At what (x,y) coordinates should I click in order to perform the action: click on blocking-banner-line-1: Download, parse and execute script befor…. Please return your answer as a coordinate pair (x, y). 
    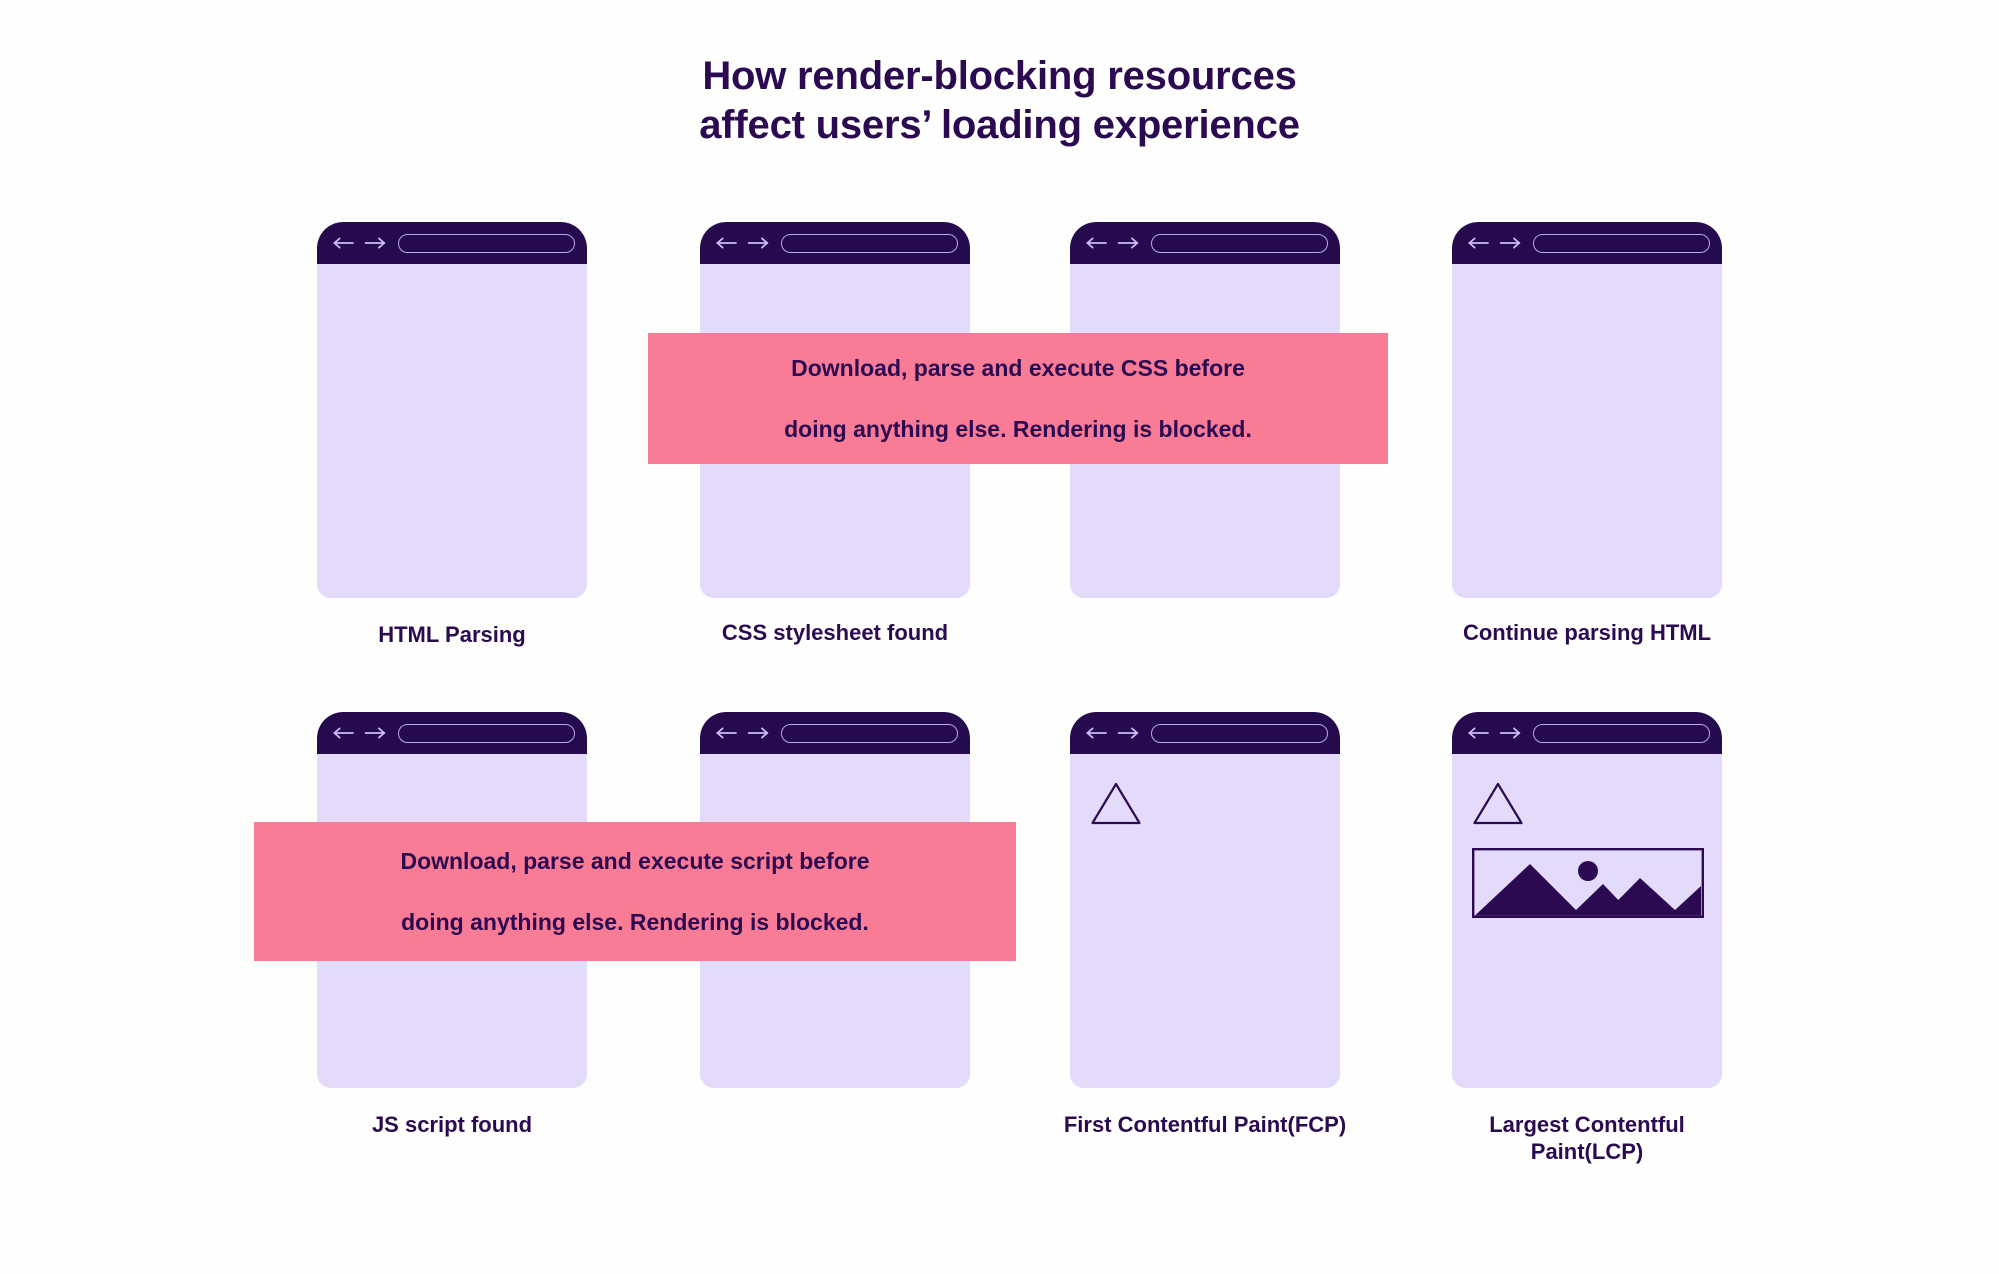
    Looking at the image, I should click on (635, 860).